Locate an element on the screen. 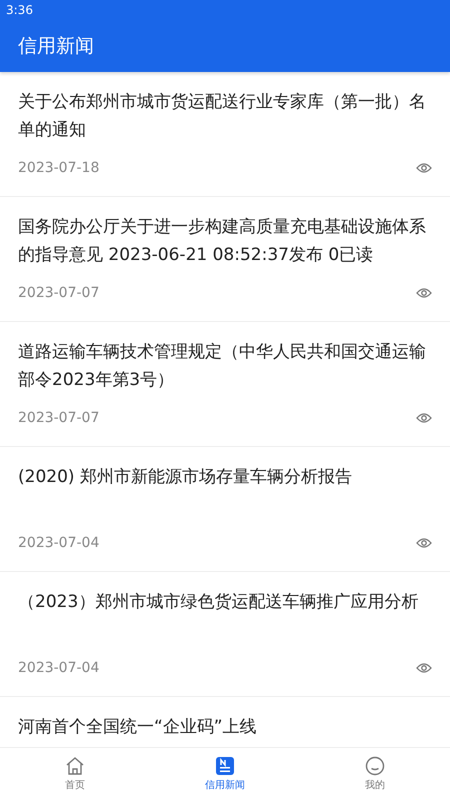 The height and width of the screenshot is (800, 450). nav-tab: 信用新闻 is located at coordinates (225, 774).